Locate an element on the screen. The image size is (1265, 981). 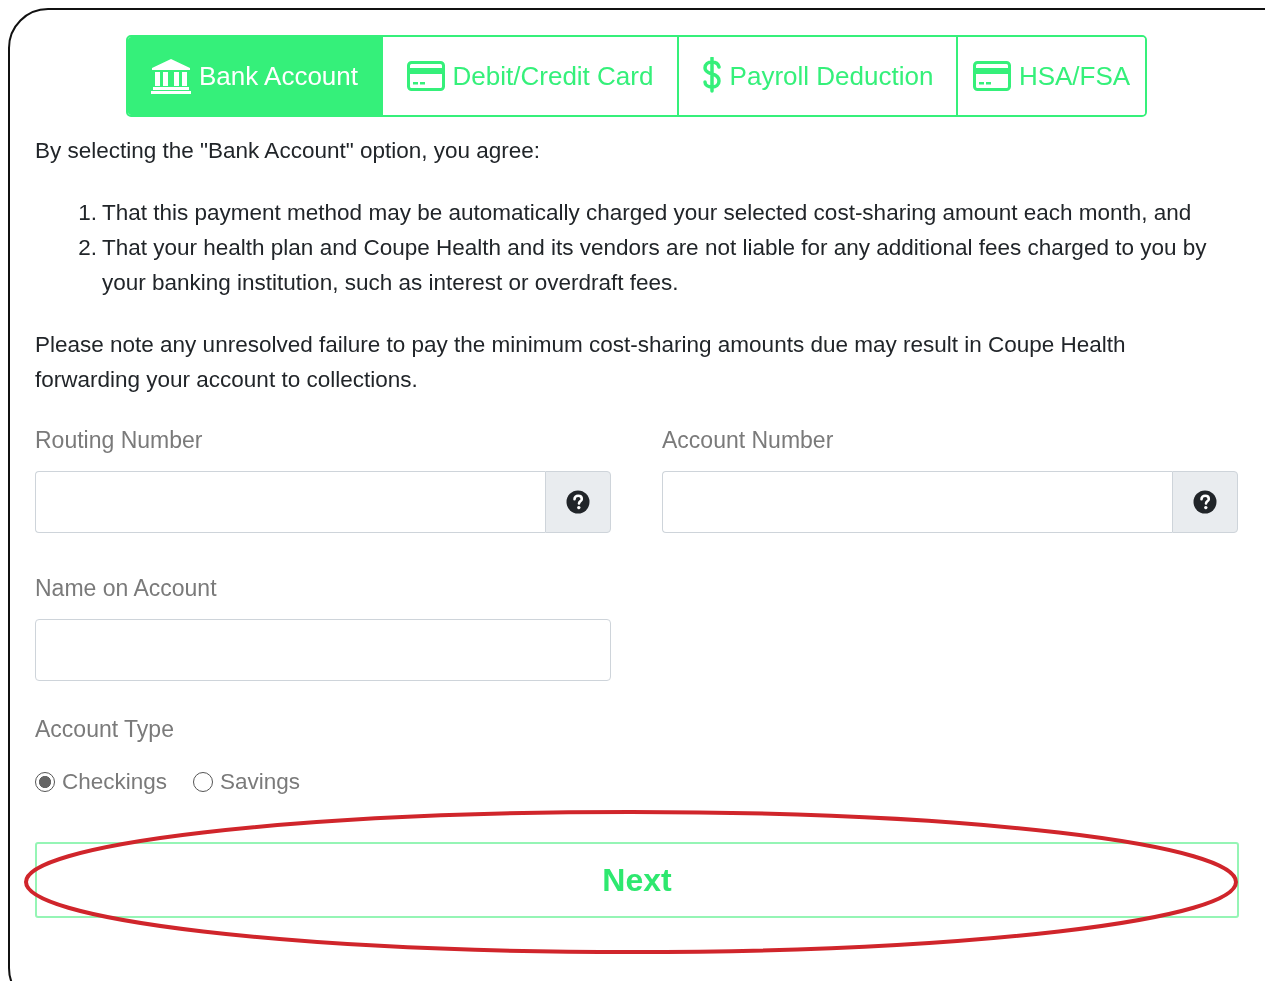
dollar-icon is located at coordinates (711, 76).